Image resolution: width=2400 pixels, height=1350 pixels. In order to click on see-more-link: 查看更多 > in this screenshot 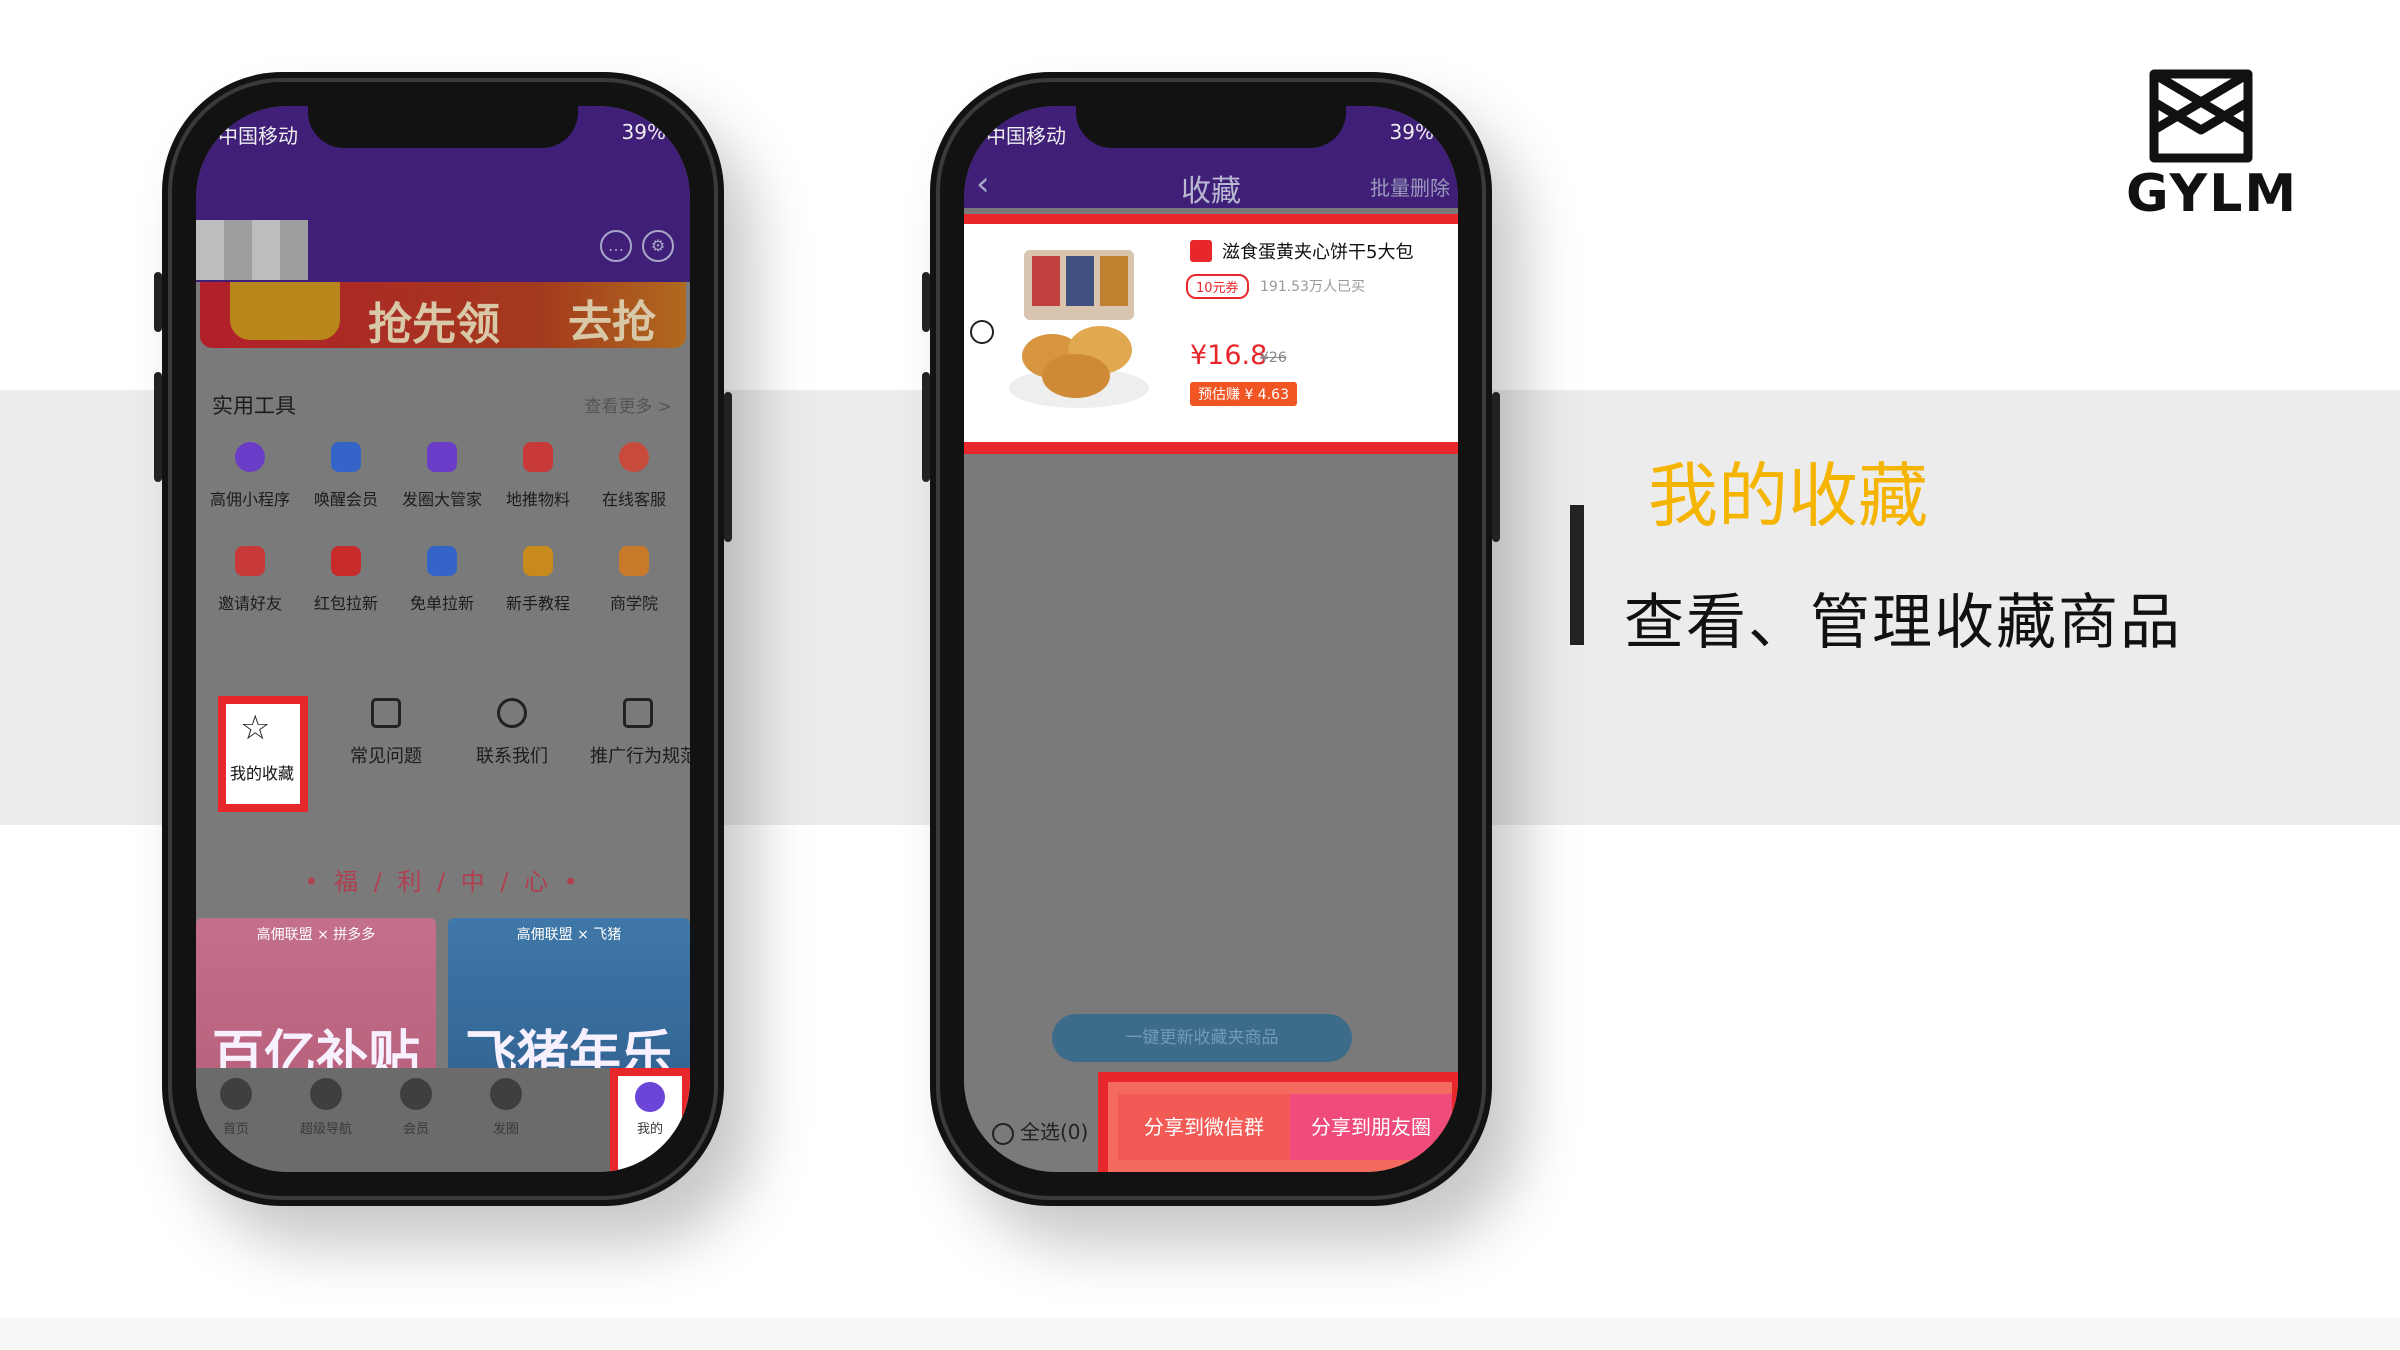, I will do `click(628, 404)`.